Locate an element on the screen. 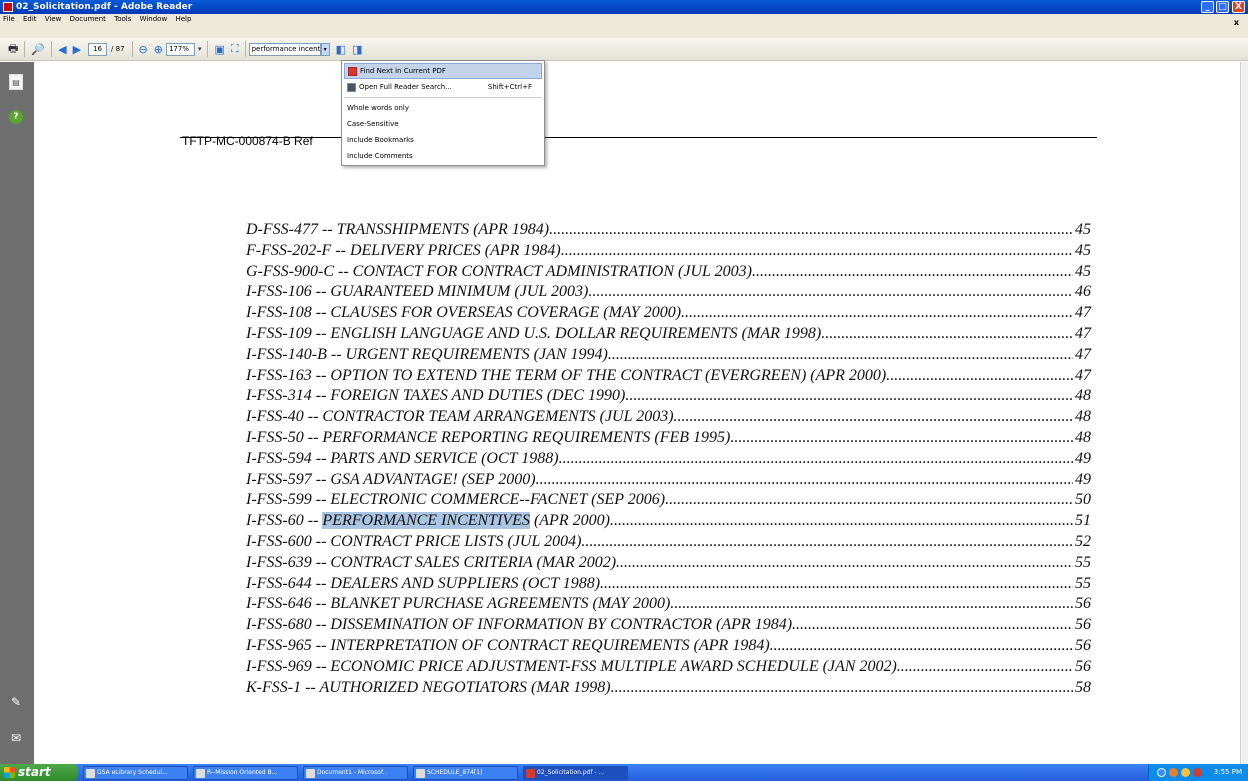  print-icon: 🖶 is located at coordinates (13, 49).